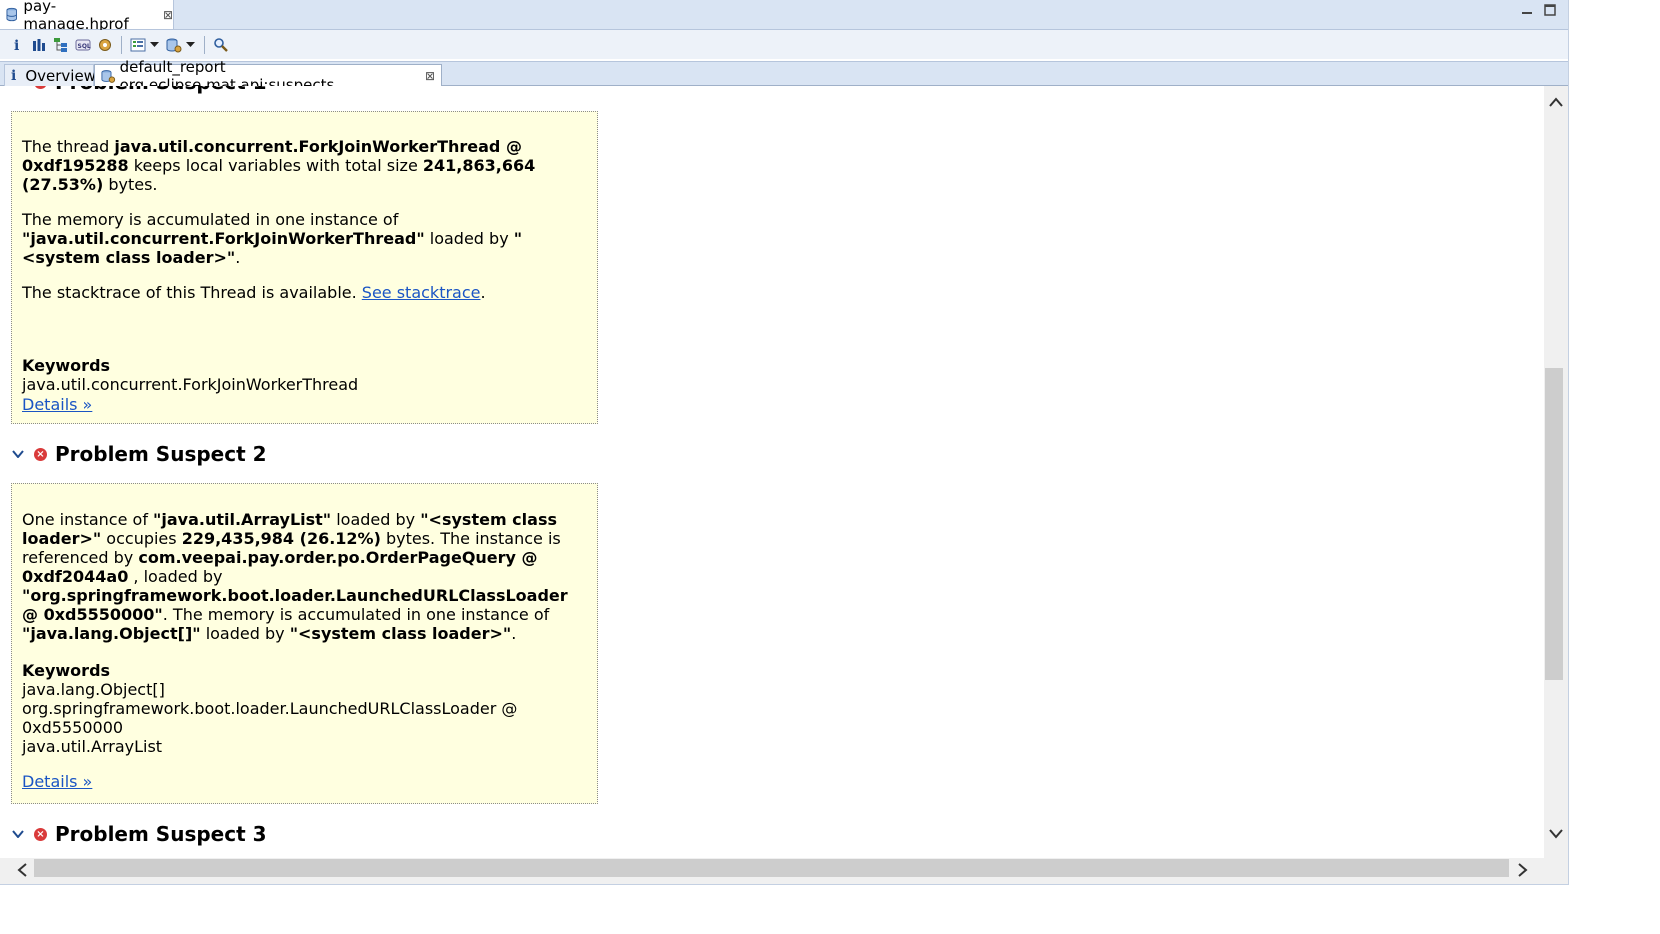 The image size is (1660, 934). I want to click on editor-tabbar: pay-manage.hprof ⊠, so click(784, 16).